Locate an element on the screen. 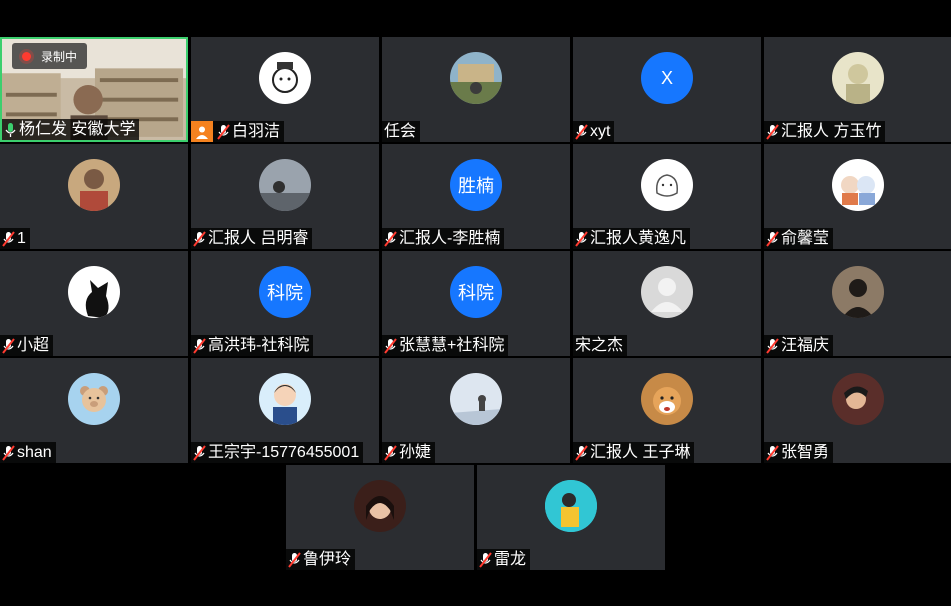 Image resolution: width=951 pixels, height=606 pixels. participant-tile: 1 is located at coordinates (94, 196).